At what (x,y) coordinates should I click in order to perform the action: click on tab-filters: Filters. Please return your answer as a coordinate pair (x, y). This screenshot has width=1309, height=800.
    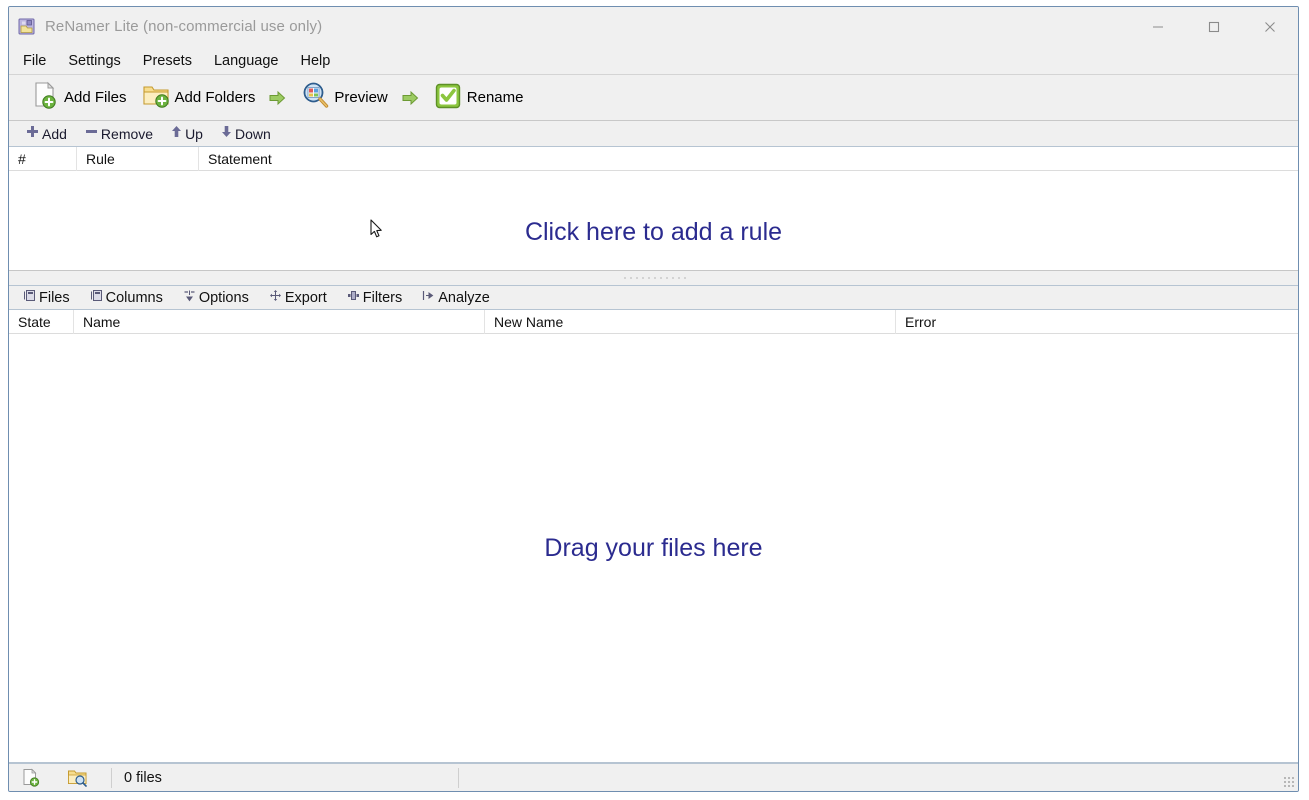
    Looking at the image, I should click on (374, 298).